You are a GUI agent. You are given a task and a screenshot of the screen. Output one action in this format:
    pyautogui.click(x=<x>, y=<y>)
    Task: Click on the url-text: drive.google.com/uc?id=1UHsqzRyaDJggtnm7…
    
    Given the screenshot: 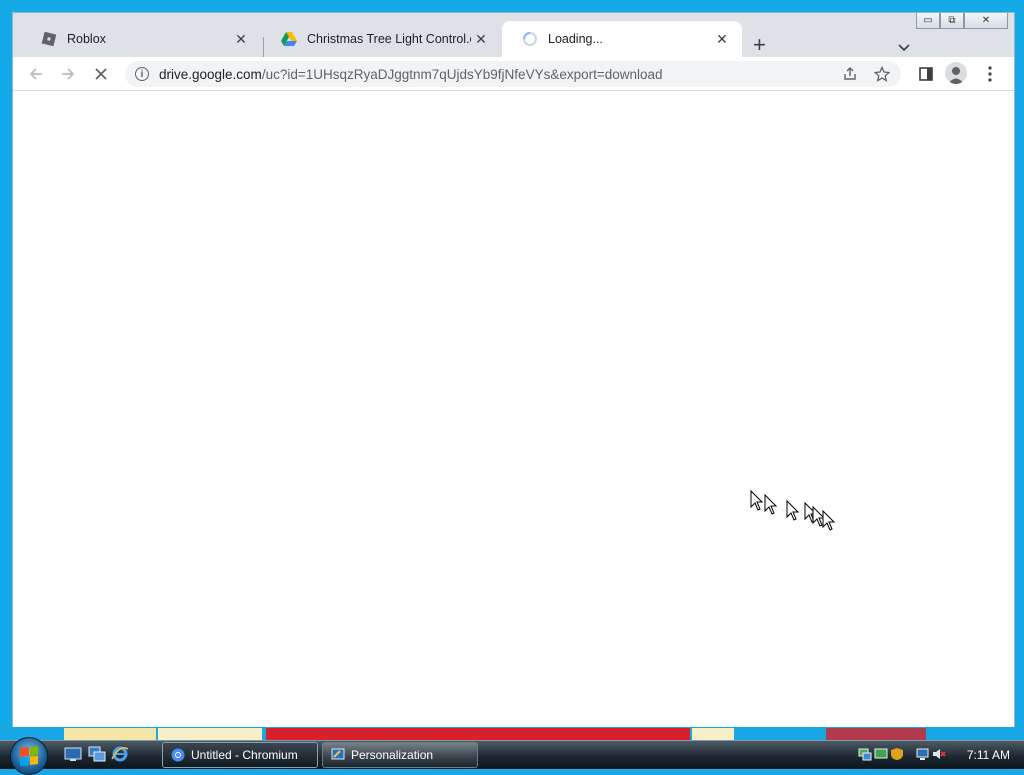 What is the action you would take?
    pyautogui.click(x=411, y=74)
    